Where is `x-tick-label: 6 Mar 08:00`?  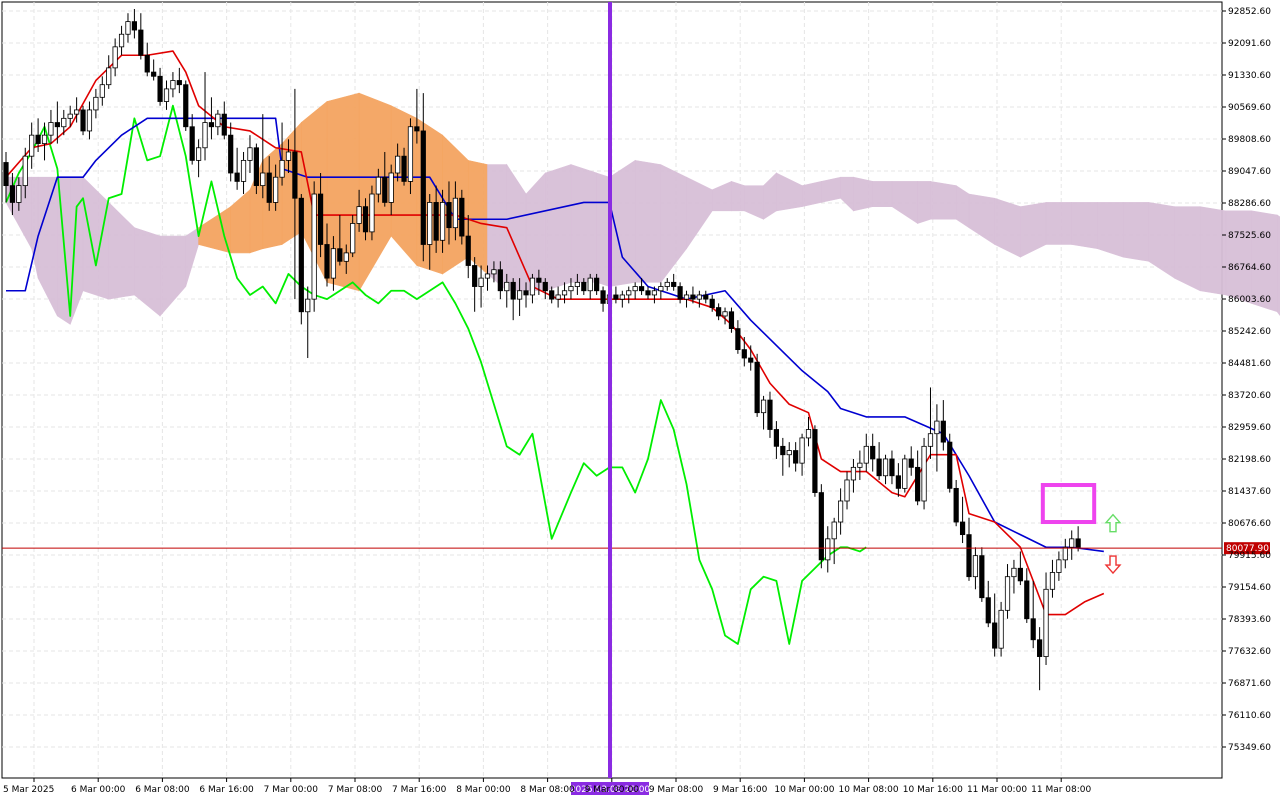 x-tick-label: 6 Mar 08:00 is located at coordinates (162, 790).